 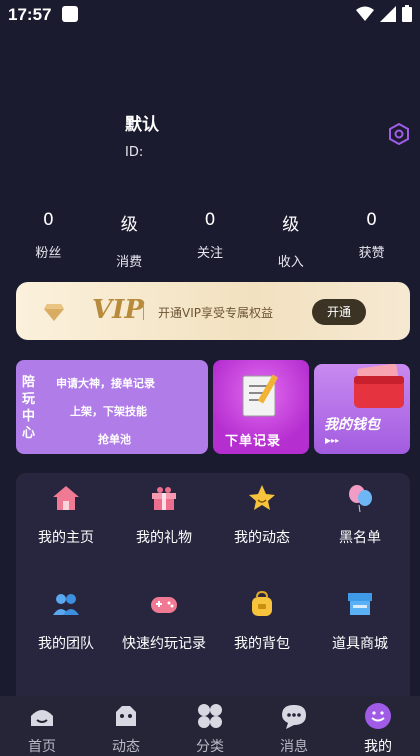 I want to click on menu-item-store: 道具商城, so click(x=360, y=621).